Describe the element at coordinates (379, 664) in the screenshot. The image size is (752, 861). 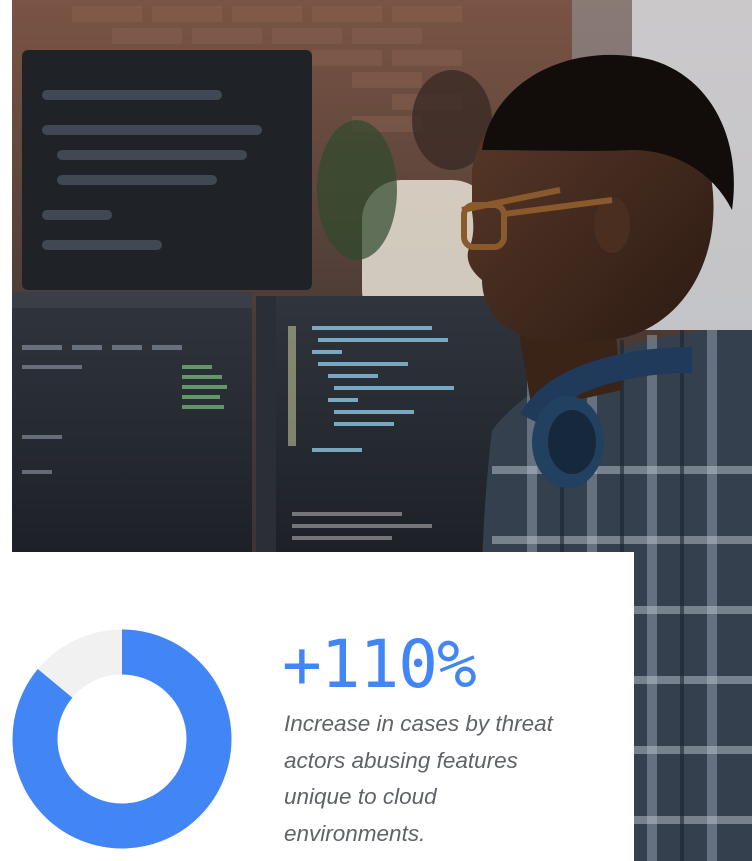
I see `stat-value: +110%` at that location.